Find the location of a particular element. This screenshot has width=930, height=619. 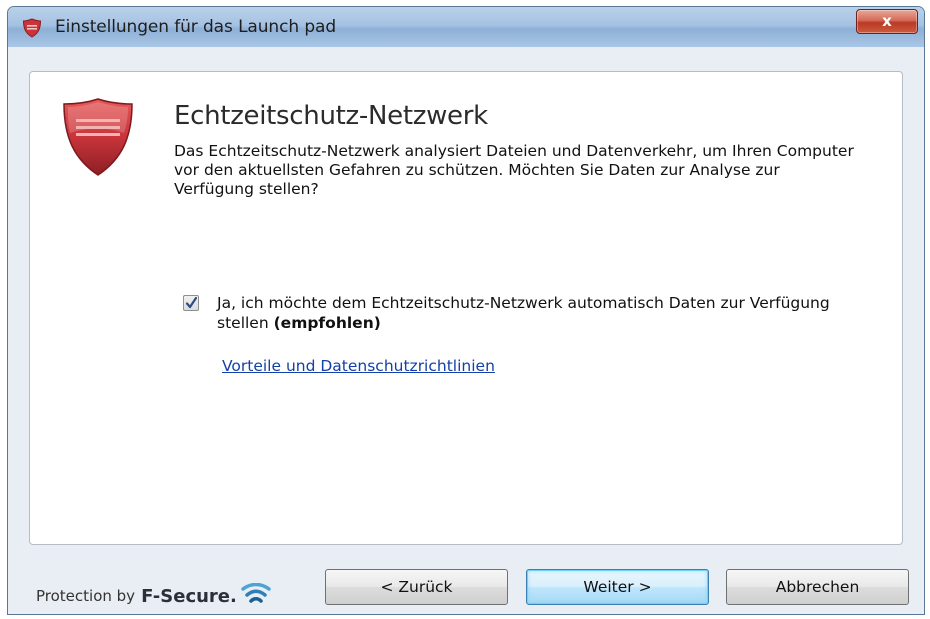

window-title: Einstellungen für das Launch pad is located at coordinates (196, 27).